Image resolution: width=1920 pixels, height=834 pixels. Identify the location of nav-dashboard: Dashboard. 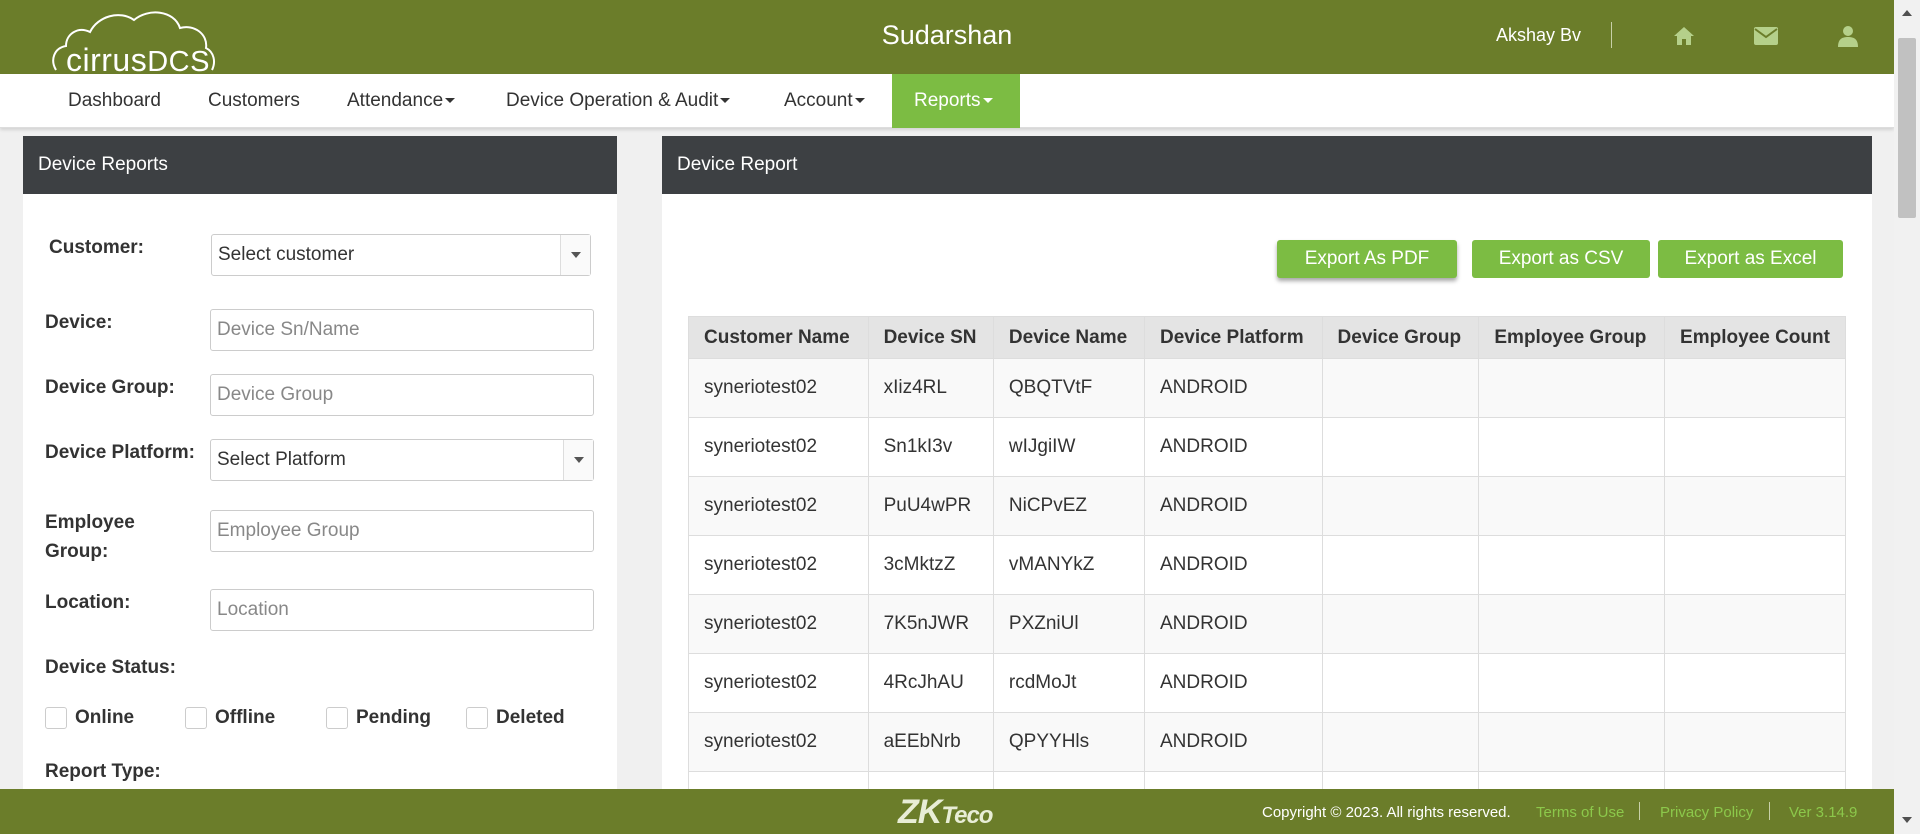
(114, 101).